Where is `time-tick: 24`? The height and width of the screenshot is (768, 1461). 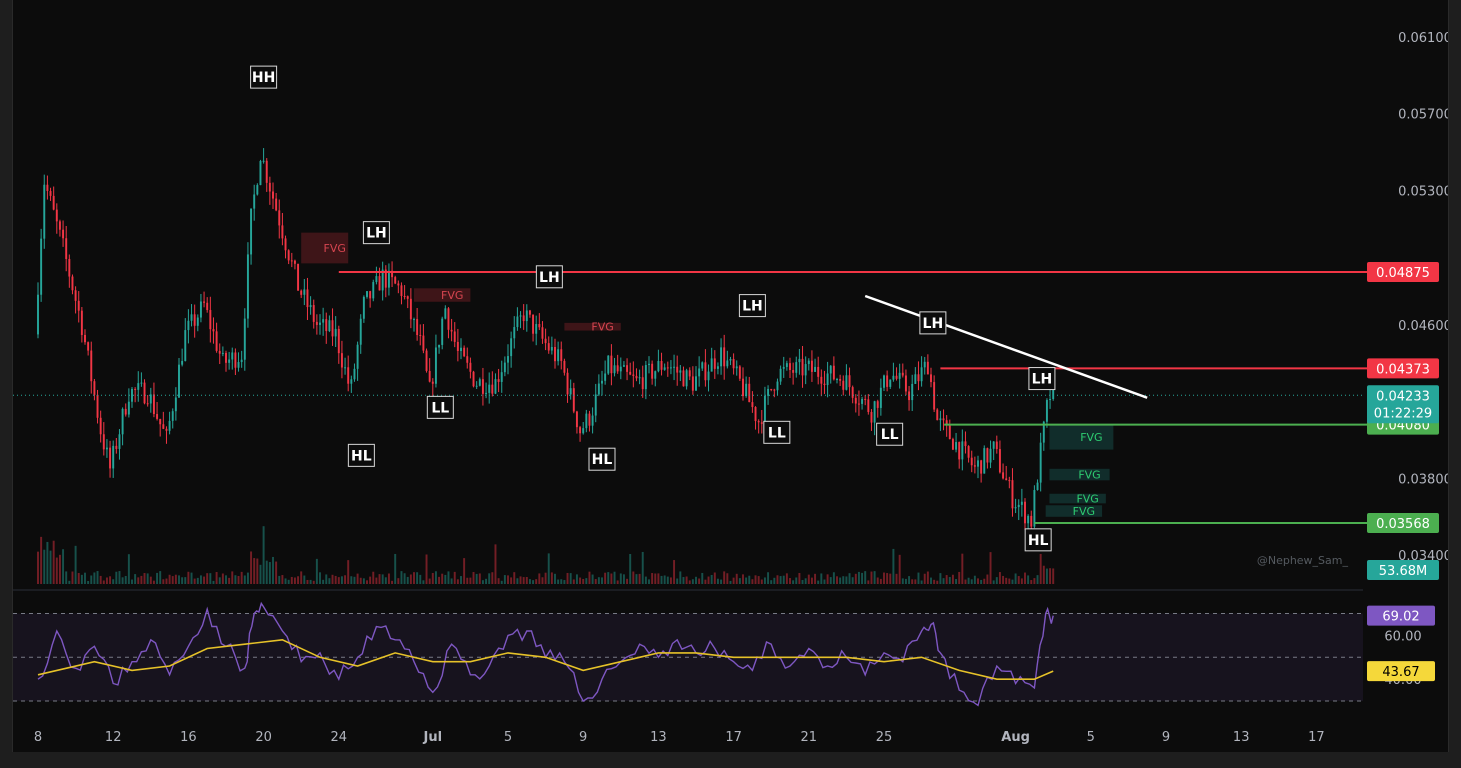
time-tick: 24 is located at coordinates (339, 737).